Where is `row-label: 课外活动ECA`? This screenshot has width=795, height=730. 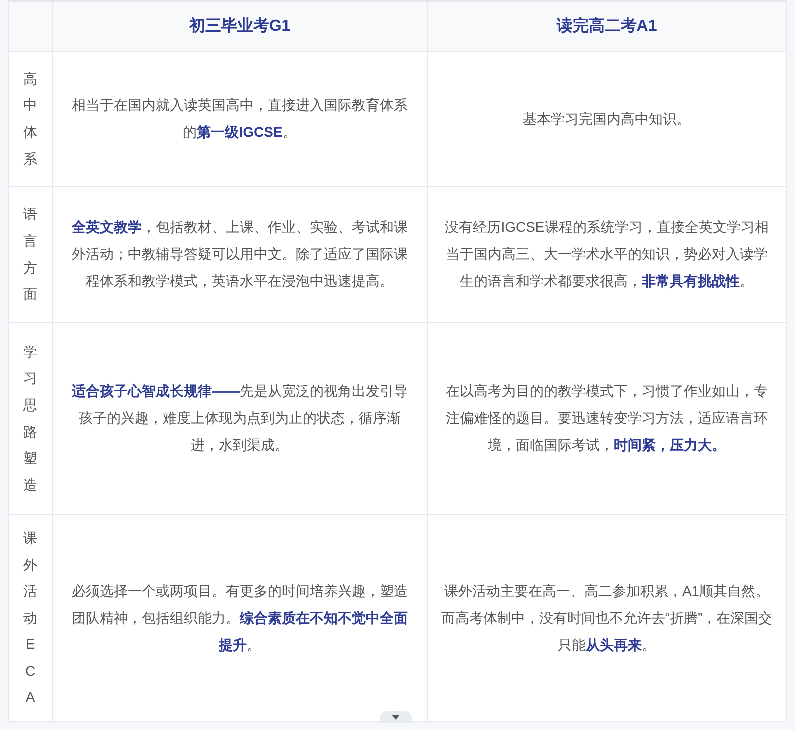
row-label: 课外活动ECA is located at coordinates (31, 618).